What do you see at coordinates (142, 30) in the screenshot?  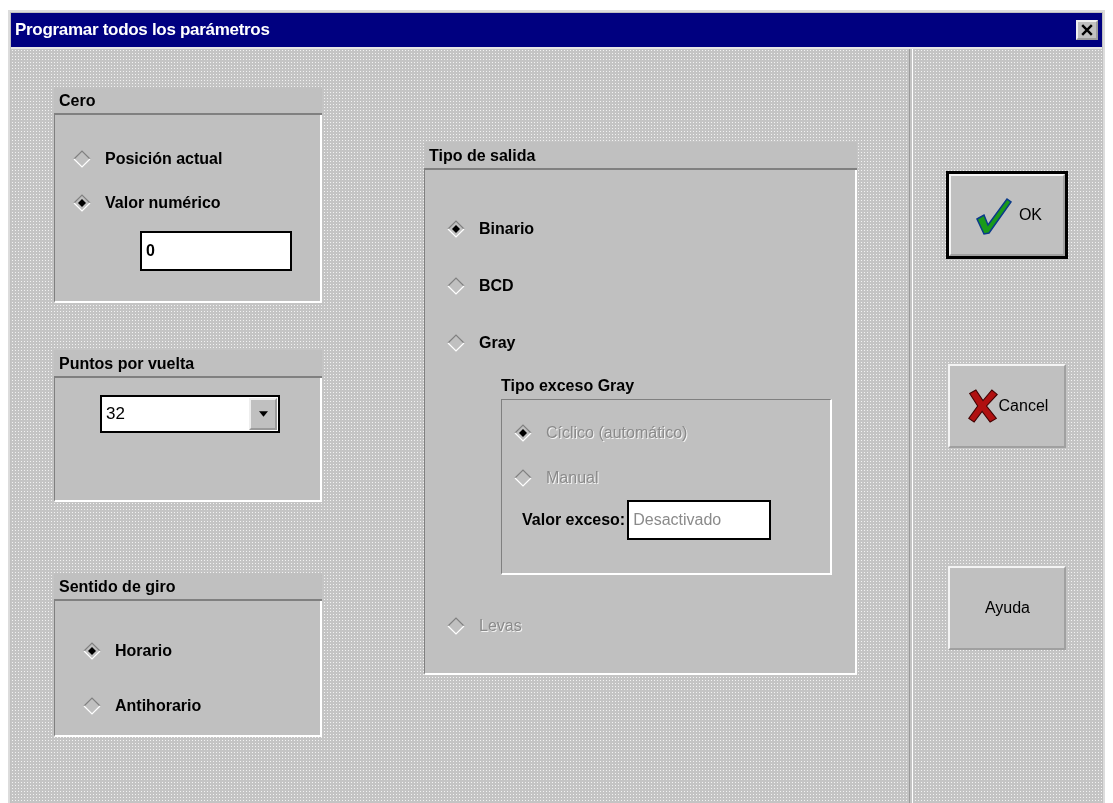 I see `window-title: Programar todos los parámetros` at bounding box center [142, 30].